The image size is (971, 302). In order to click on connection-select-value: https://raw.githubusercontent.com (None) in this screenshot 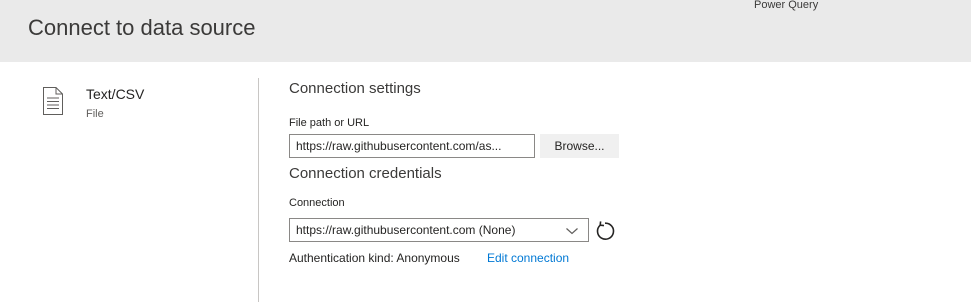, I will do `click(406, 230)`.